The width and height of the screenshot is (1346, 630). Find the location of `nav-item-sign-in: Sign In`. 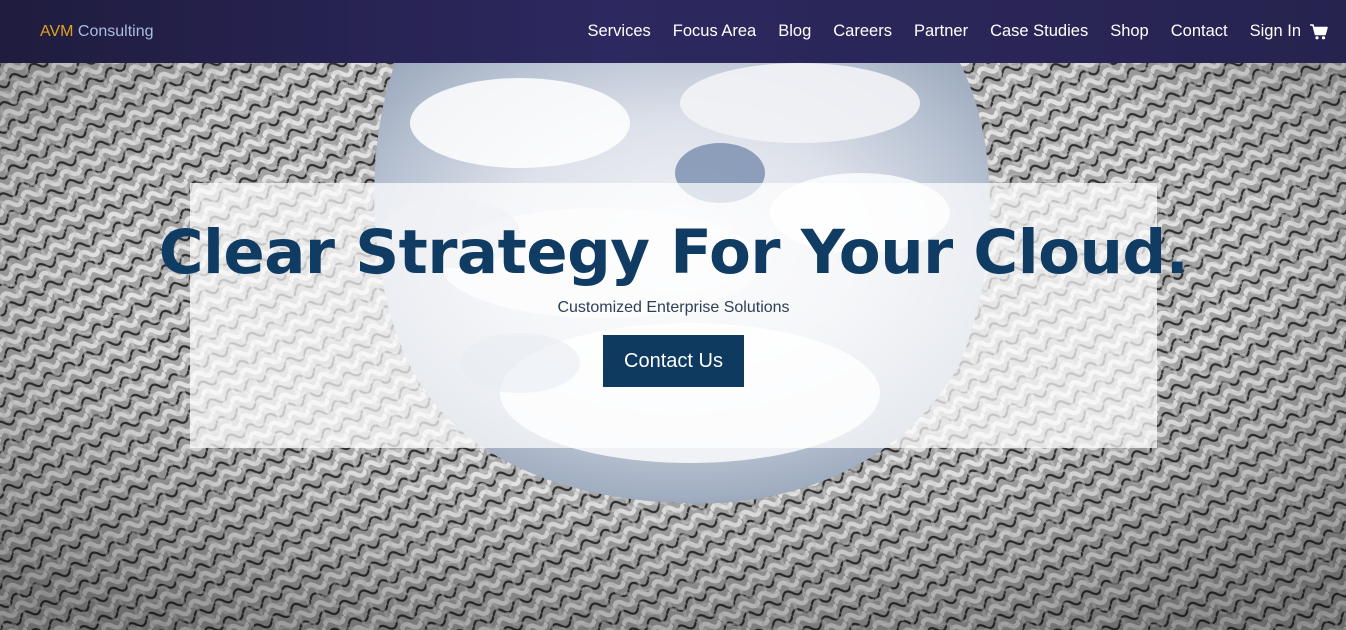

nav-item-sign-in: Sign In is located at coordinates (1275, 31).